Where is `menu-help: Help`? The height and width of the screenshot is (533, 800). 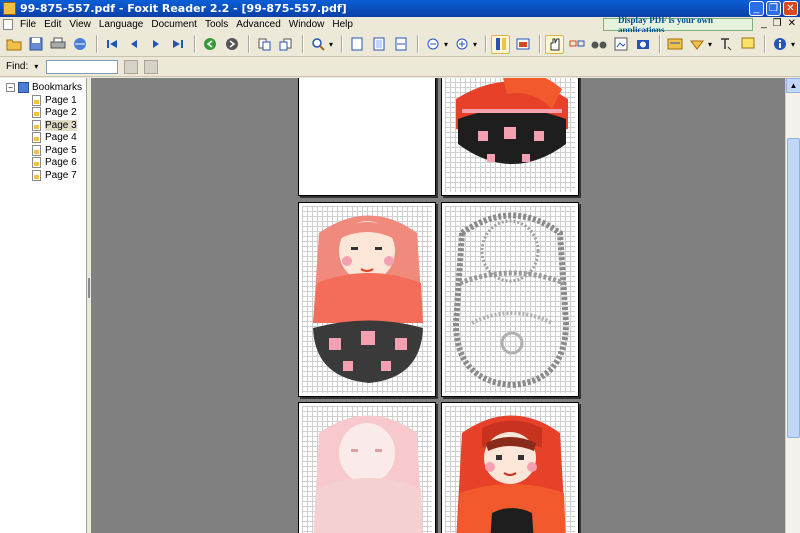
menu-help: Help is located at coordinates (342, 24).